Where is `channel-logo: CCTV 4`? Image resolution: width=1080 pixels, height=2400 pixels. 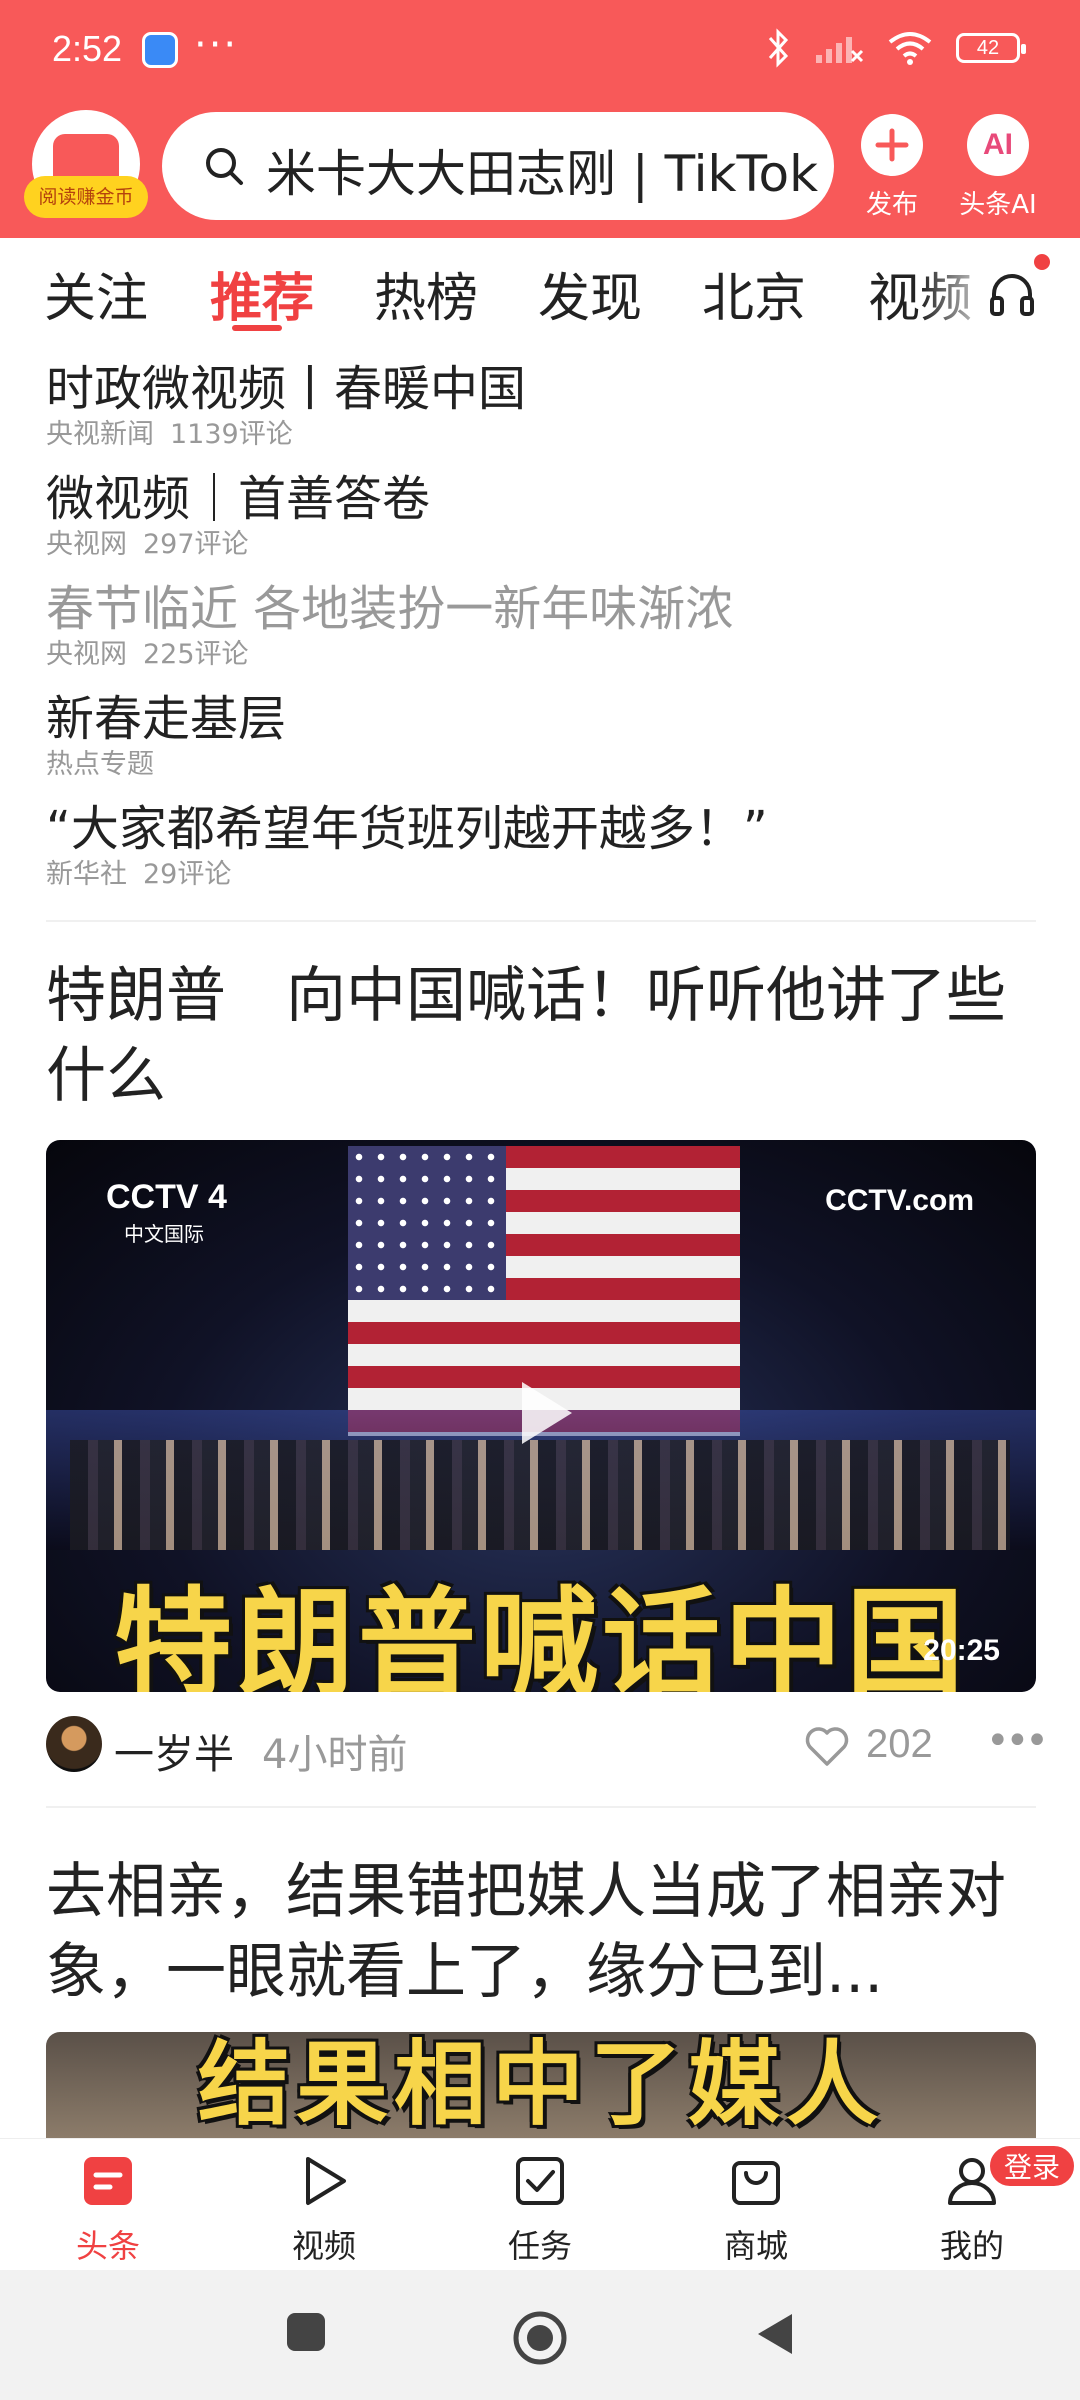
channel-logo: CCTV 4 is located at coordinates (166, 1197).